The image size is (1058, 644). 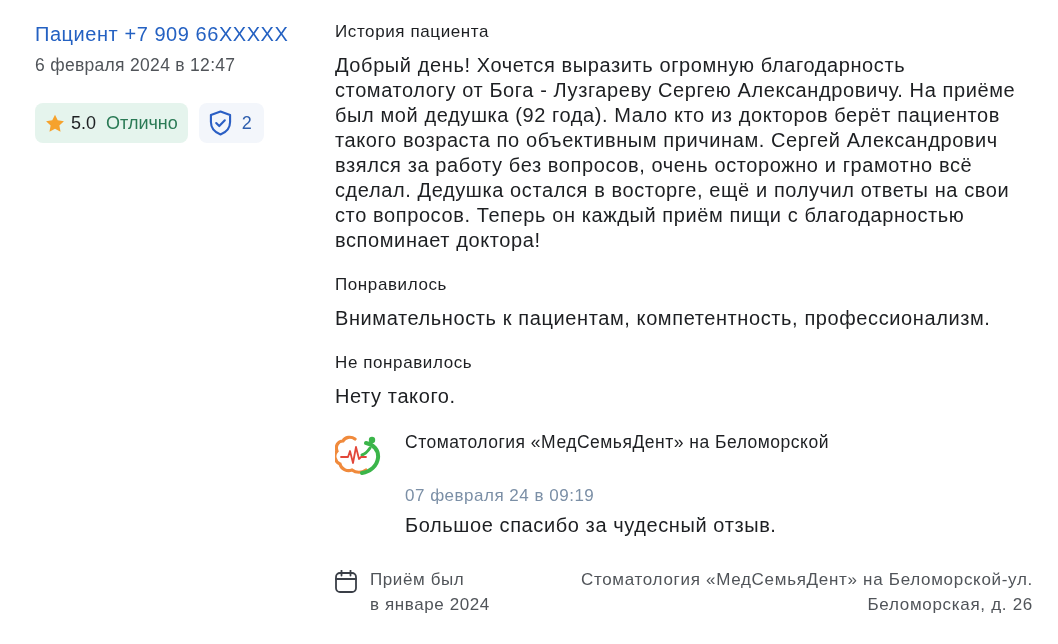 What do you see at coordinates (500, 496) in the screenshot?
I see `reply-date: 07 февраля 24 в 09:19` at bounding box center [500, 496].